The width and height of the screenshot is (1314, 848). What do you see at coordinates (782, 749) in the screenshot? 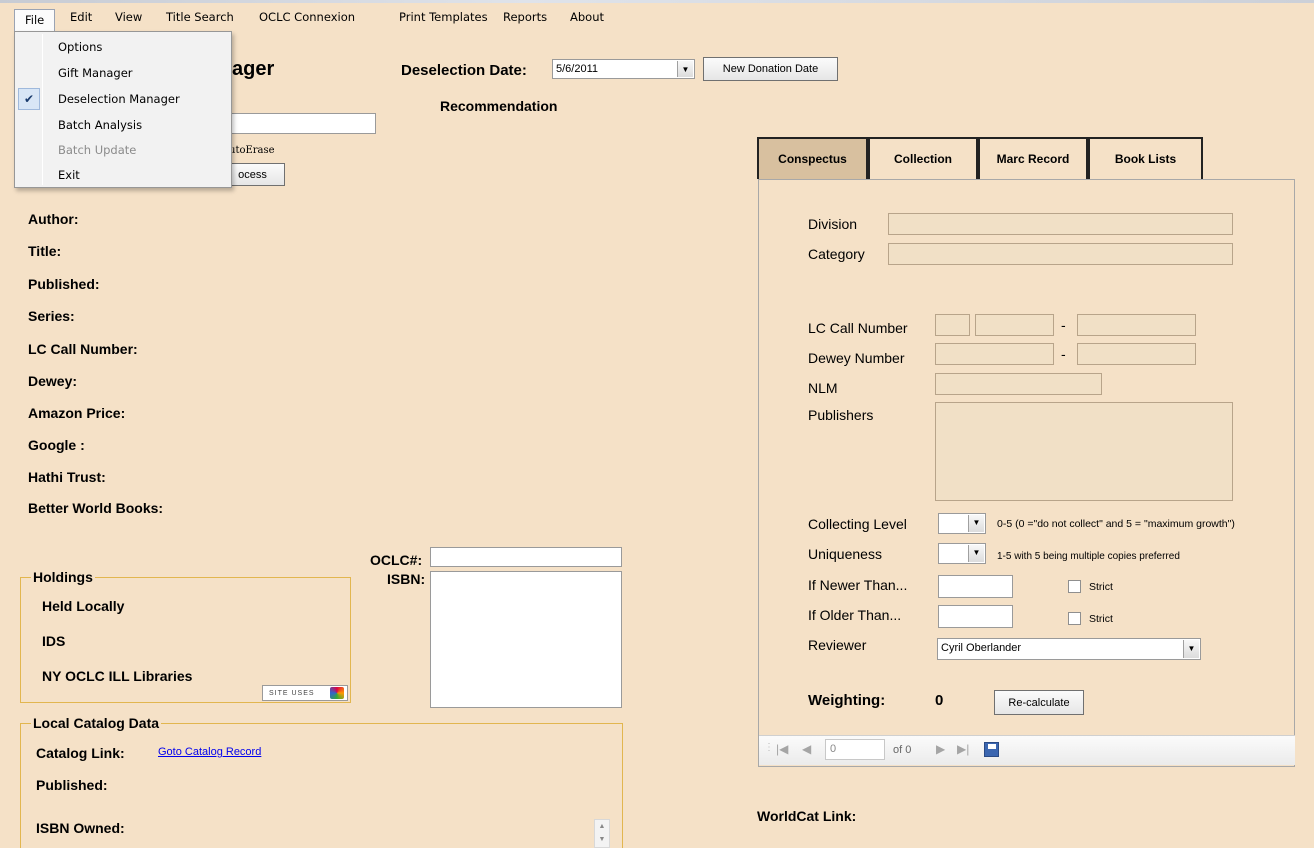
I see `move-first-icon: |◀` at bounding box center [782, 749].